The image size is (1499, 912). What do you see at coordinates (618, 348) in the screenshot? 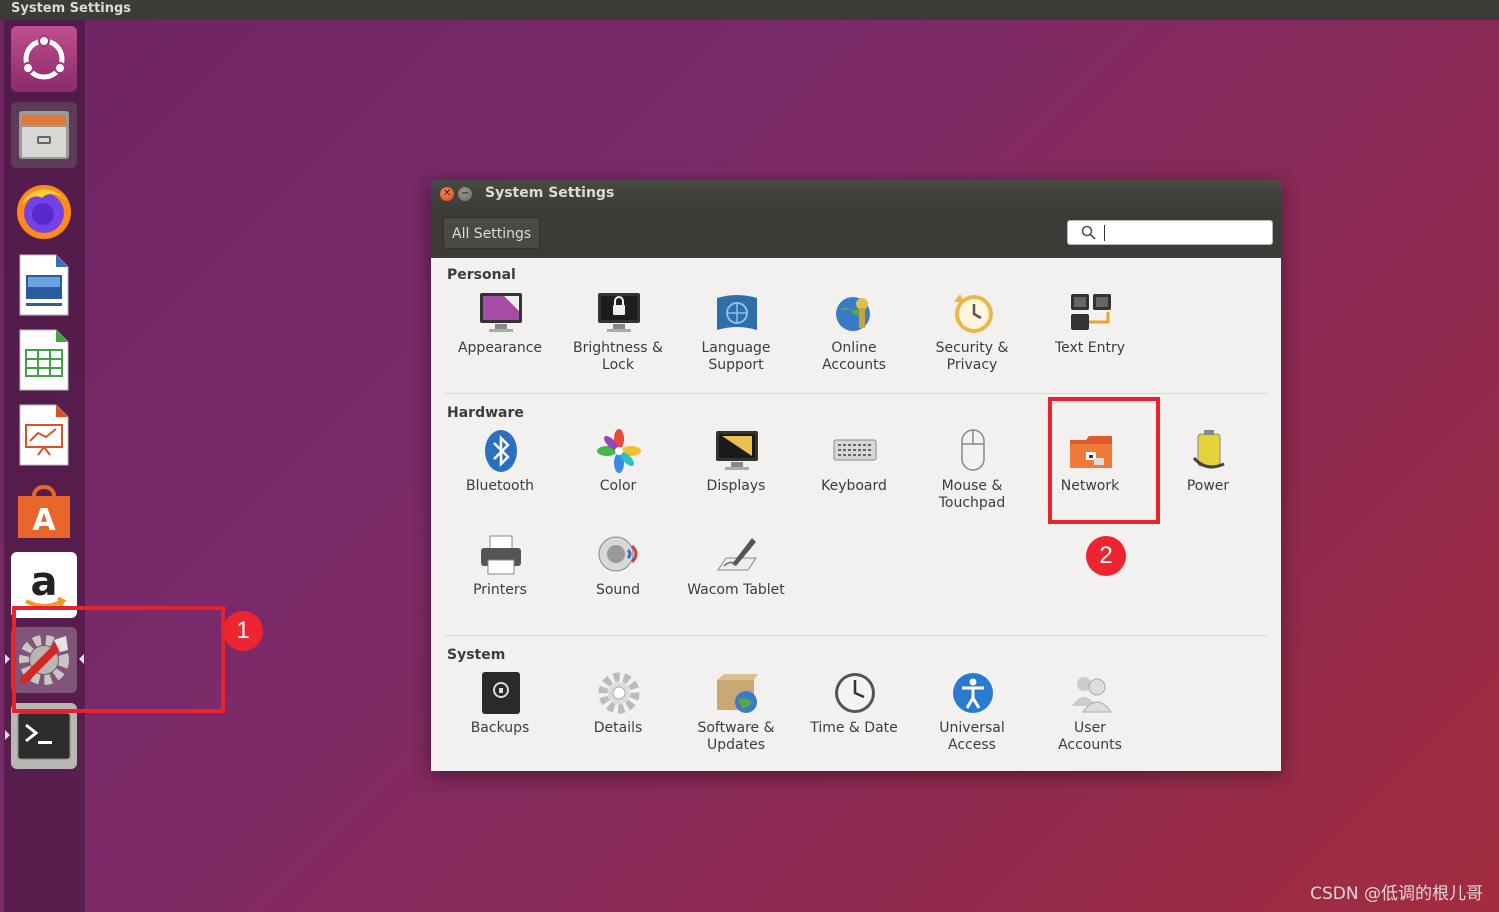
I see `label-line1: Brightness &` at bounding box center [618, 348].